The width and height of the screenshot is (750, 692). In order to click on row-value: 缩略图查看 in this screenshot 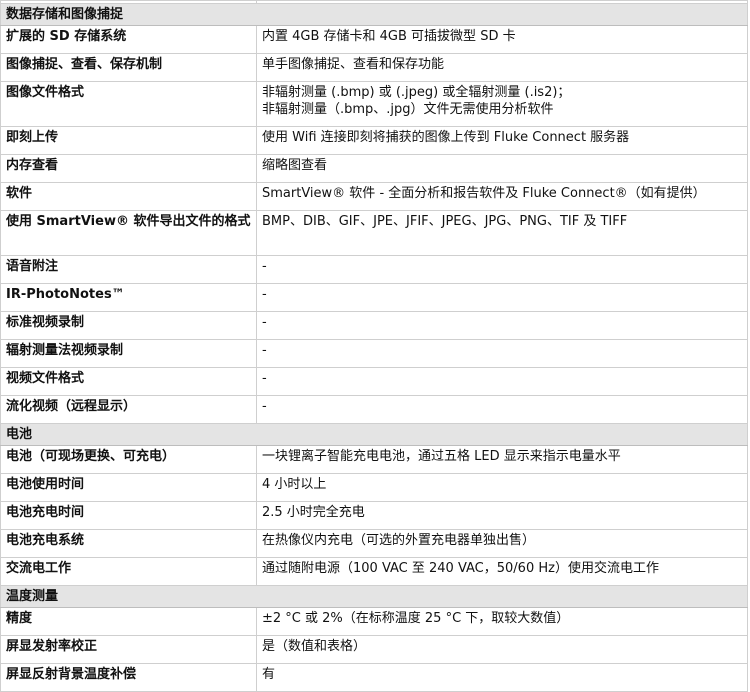, I will do `click(502, 168)`.